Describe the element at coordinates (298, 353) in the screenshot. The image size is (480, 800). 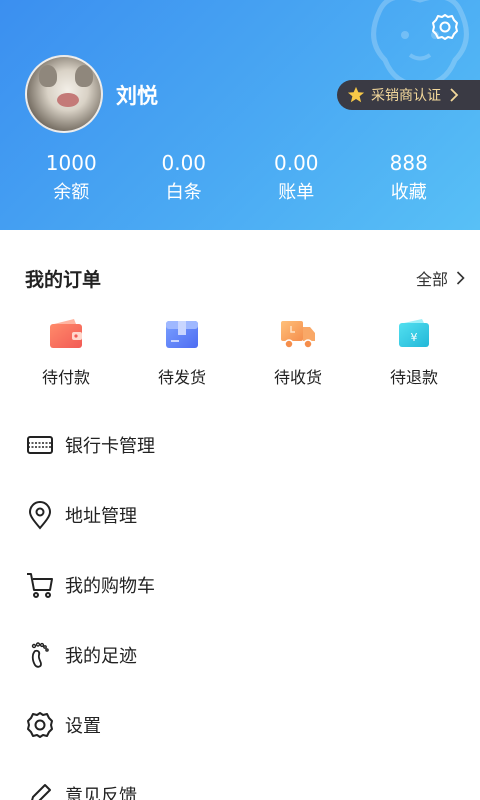
I see `order-pending-receipt: 待收货` at that location.